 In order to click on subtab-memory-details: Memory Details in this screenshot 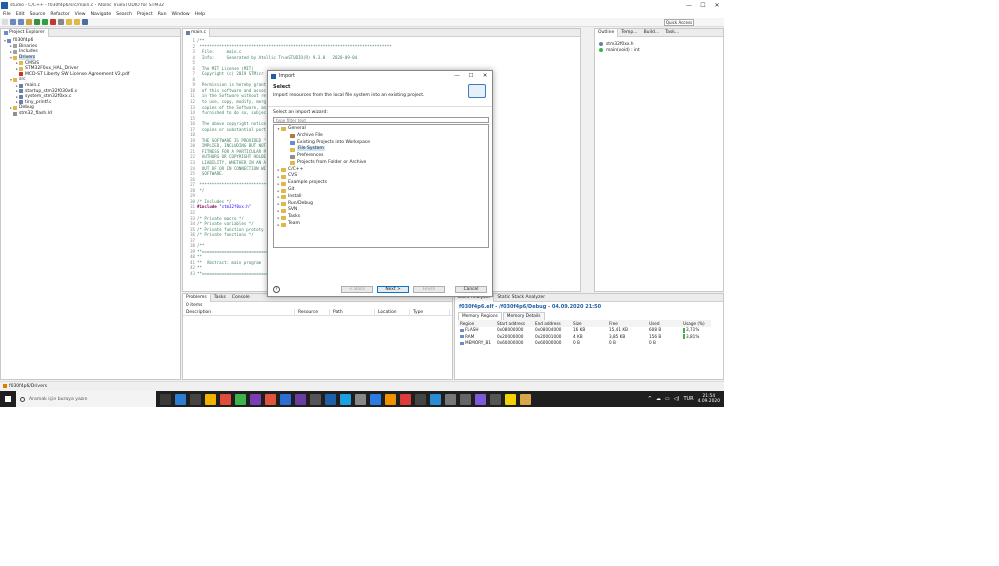, I will do `click(523, 316)`.